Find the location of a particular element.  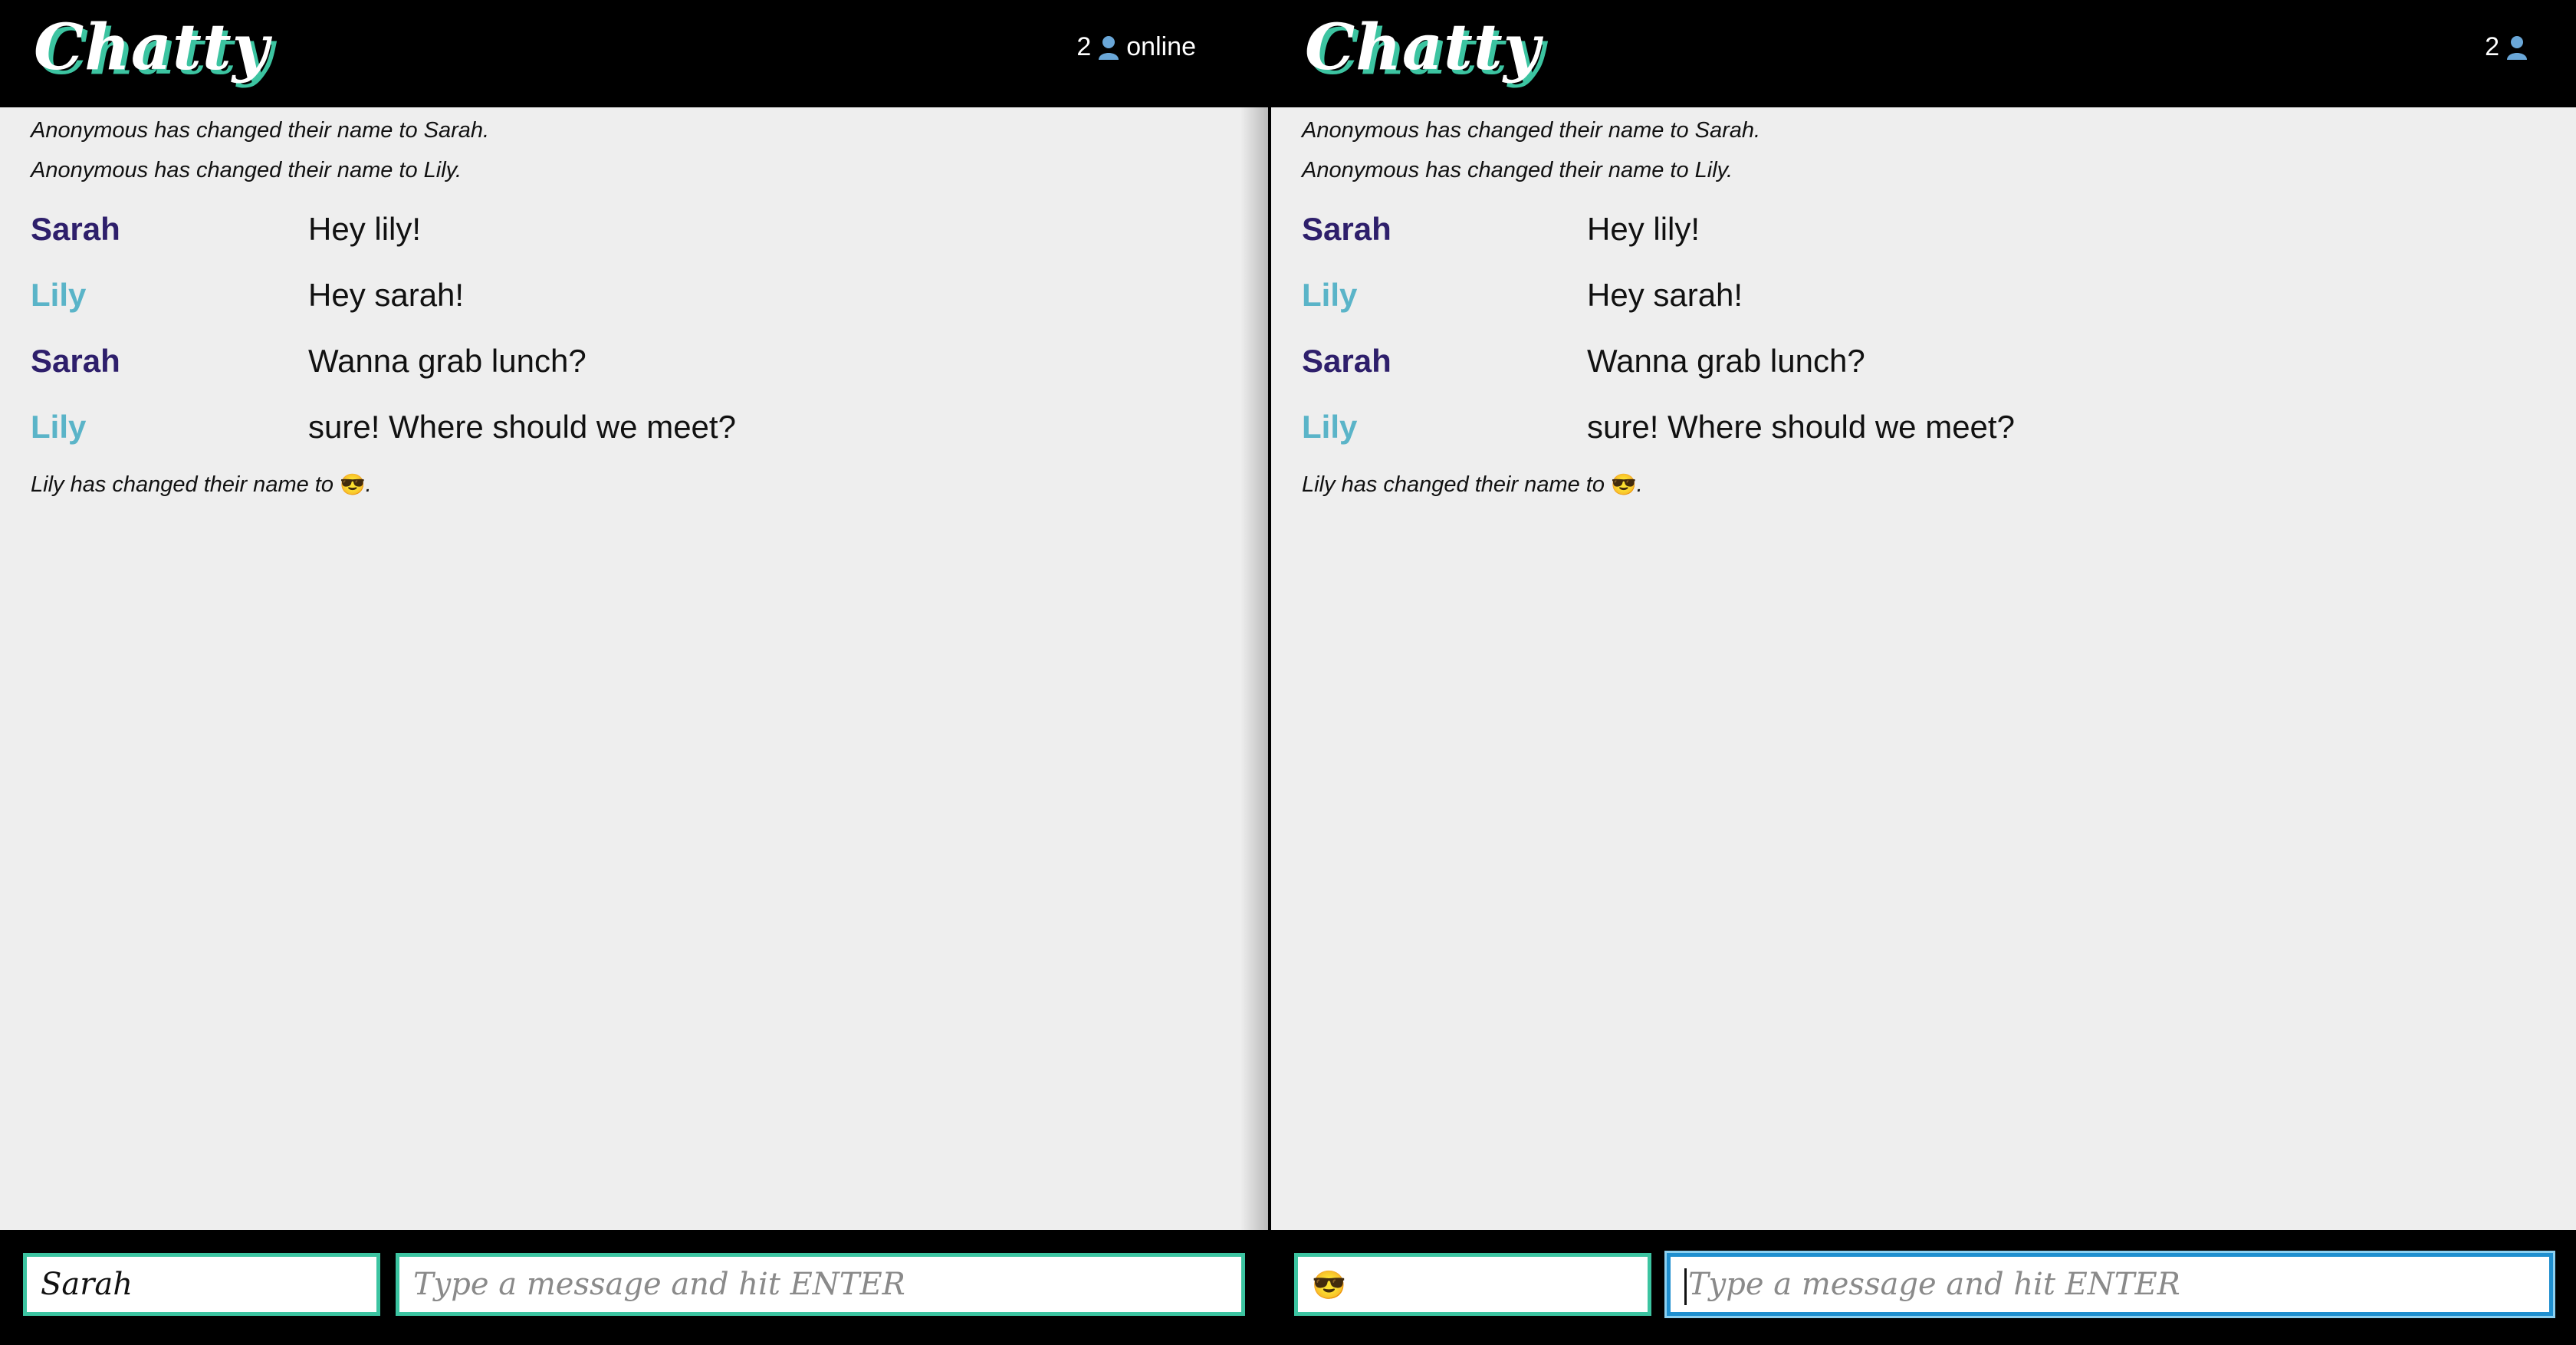

online-counter: 2 online is located at coordinates (1136, 47).